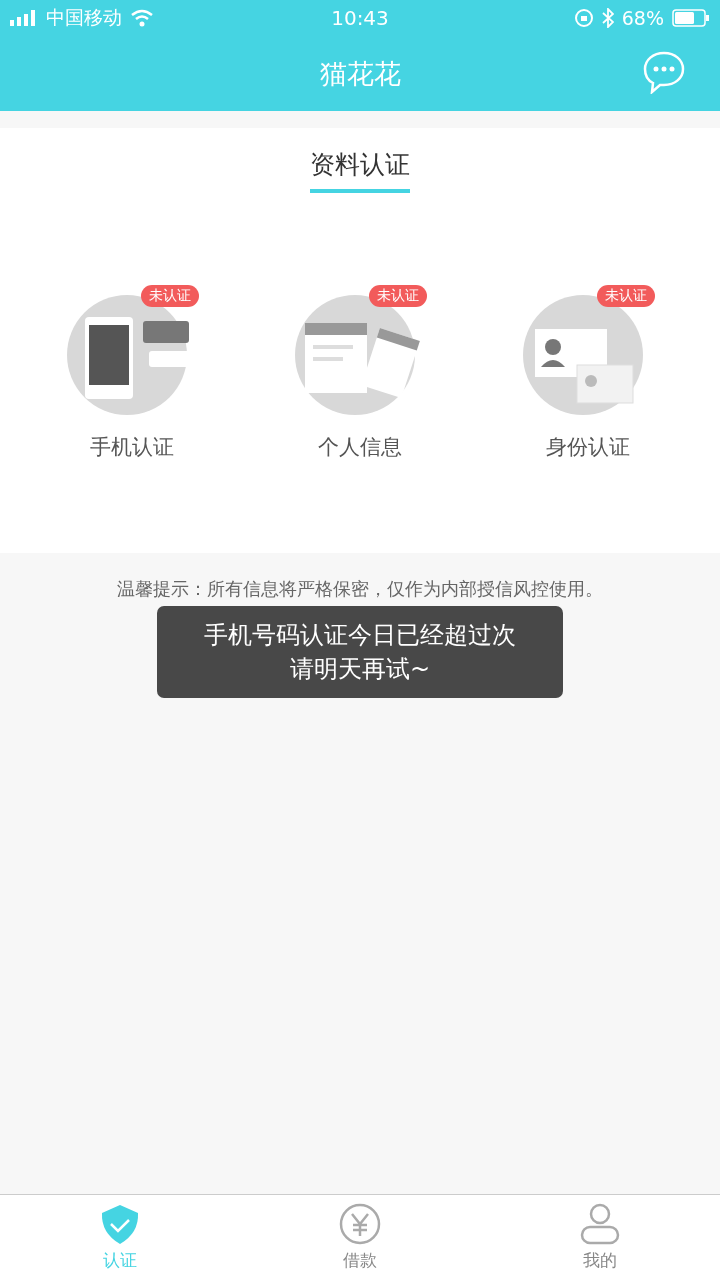  What do you see at coordinates (583, 18) in the screenshot?
I see `rotation-lock-icon` at bounding box center [583, 18].